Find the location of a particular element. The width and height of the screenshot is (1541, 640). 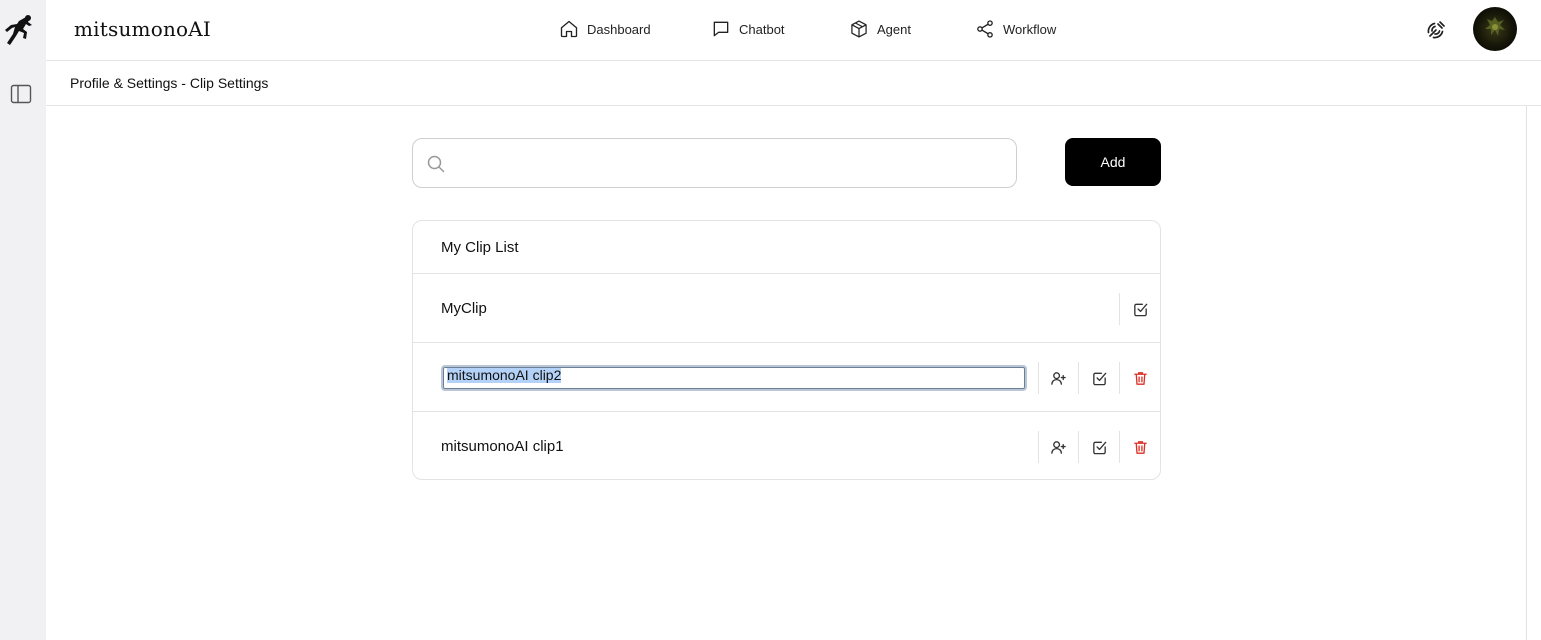

runner-logo-icon is located at coordinates (22, 34).